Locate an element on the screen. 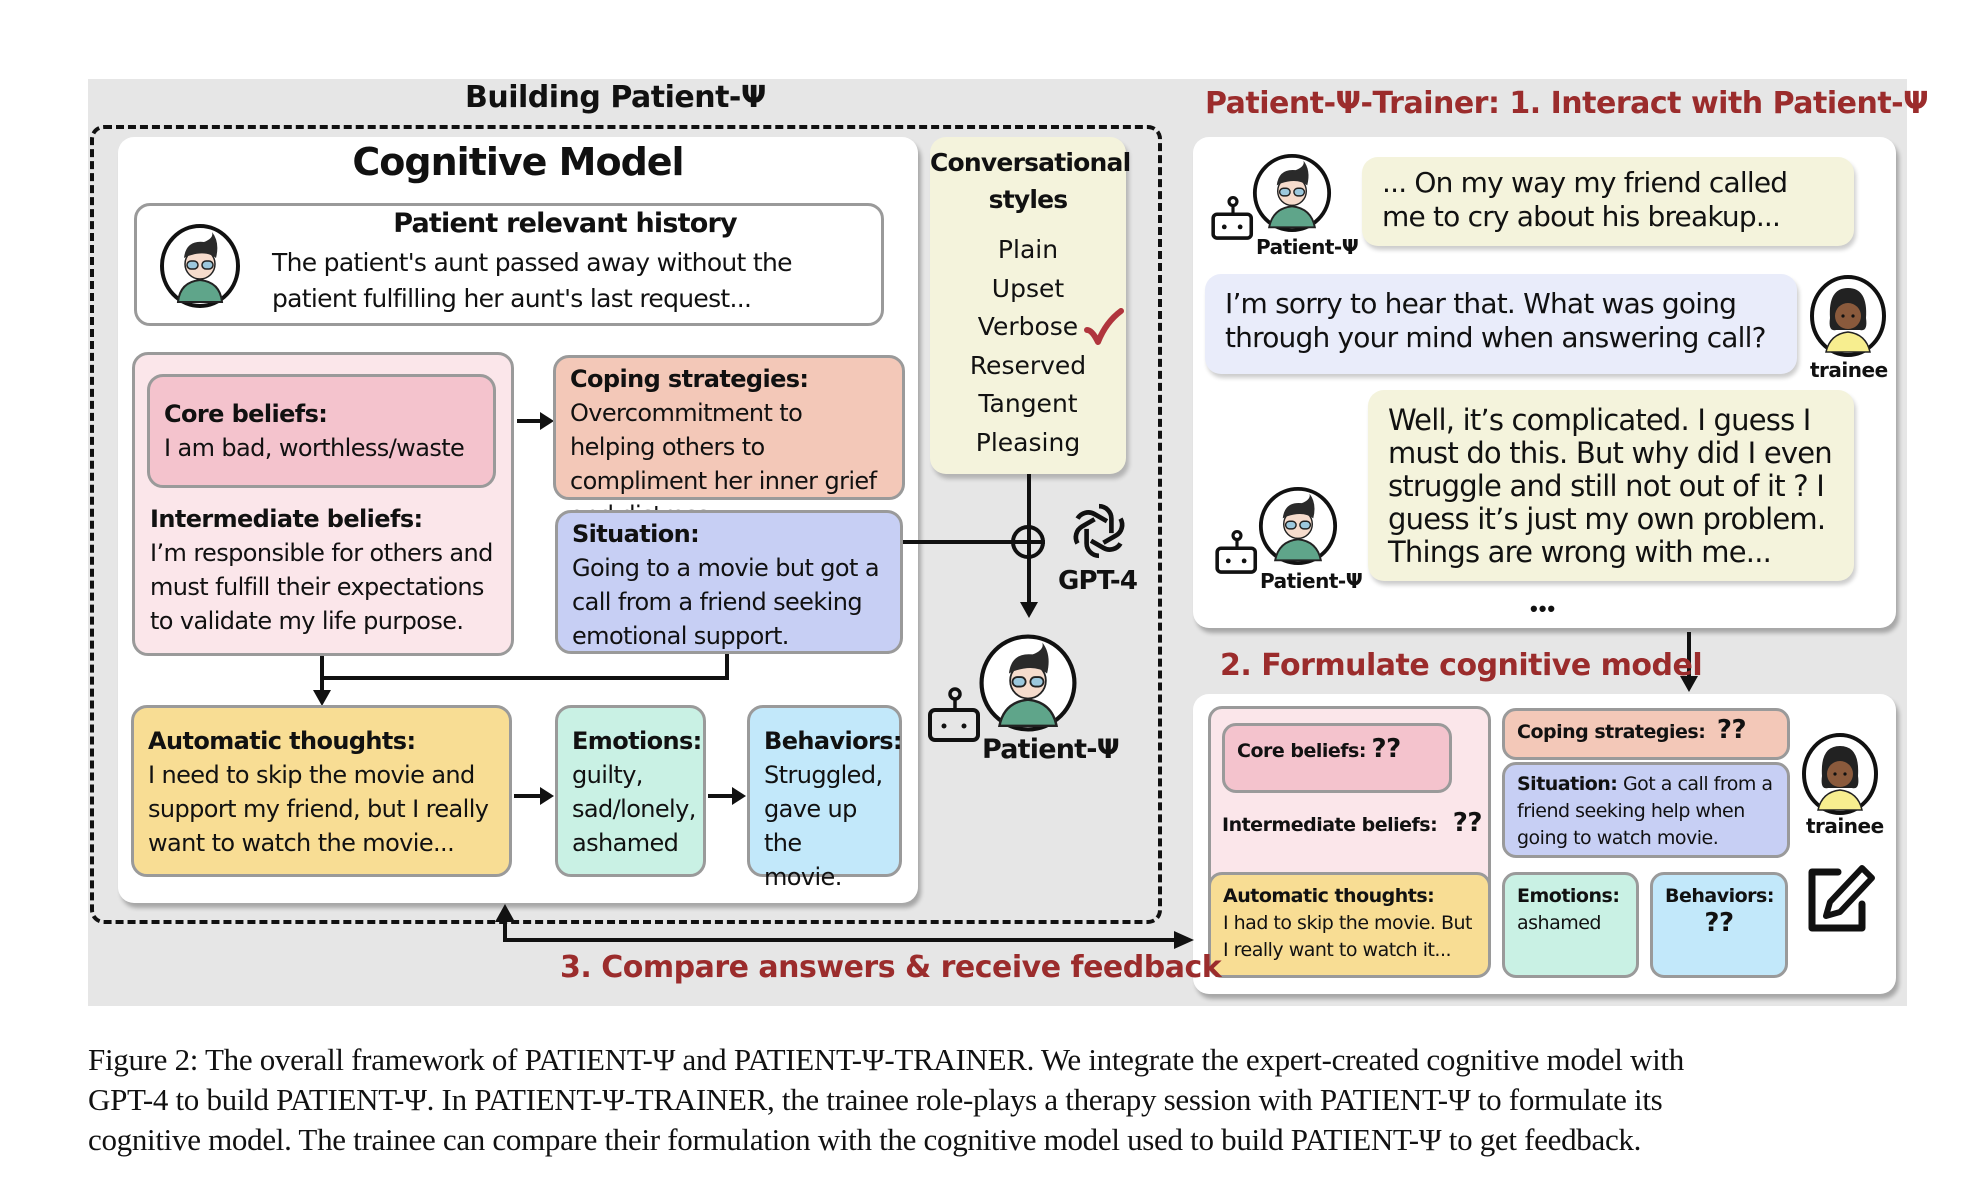 The width and height of the screenshot is (1964, 1196). style-option: Tangent is located at coordinates (1028, 404).